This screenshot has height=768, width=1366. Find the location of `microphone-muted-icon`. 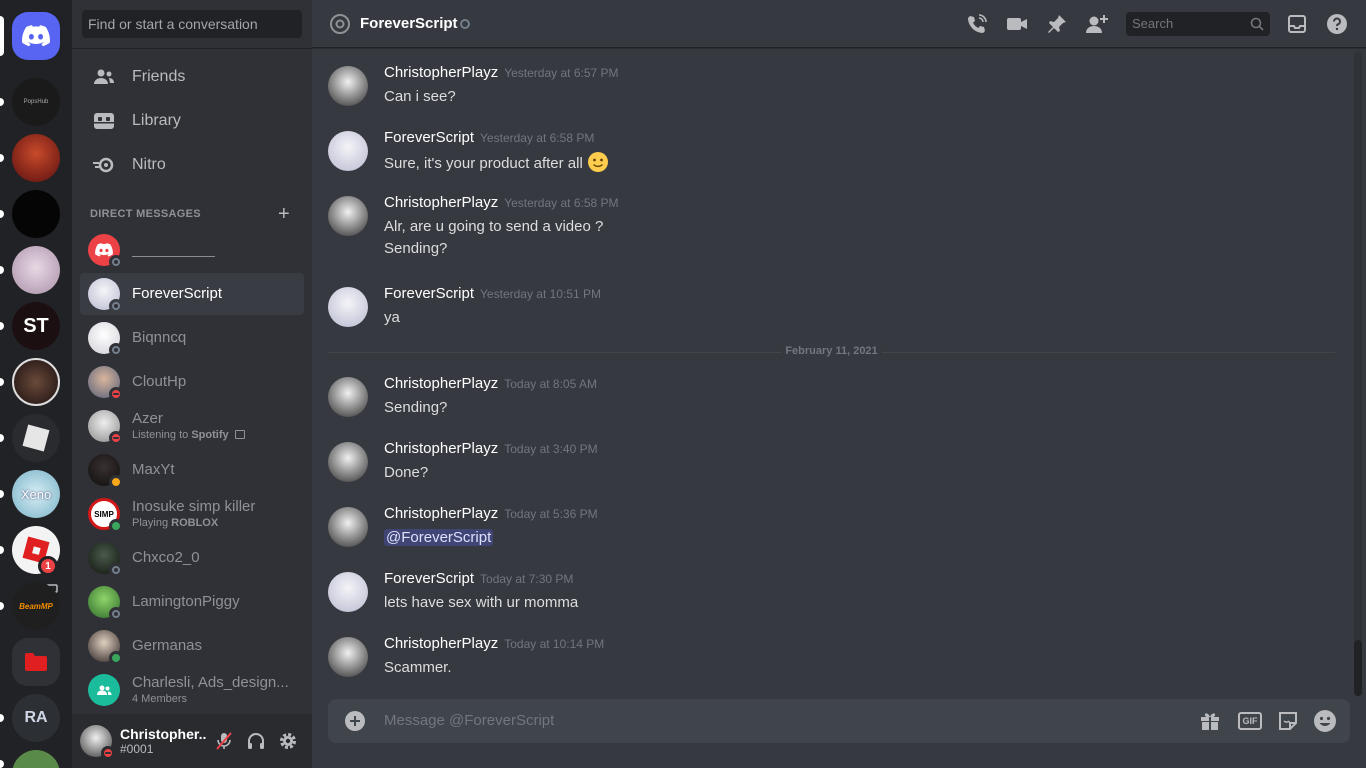

microphone-muted-icon is located at coordinates (224, 741).